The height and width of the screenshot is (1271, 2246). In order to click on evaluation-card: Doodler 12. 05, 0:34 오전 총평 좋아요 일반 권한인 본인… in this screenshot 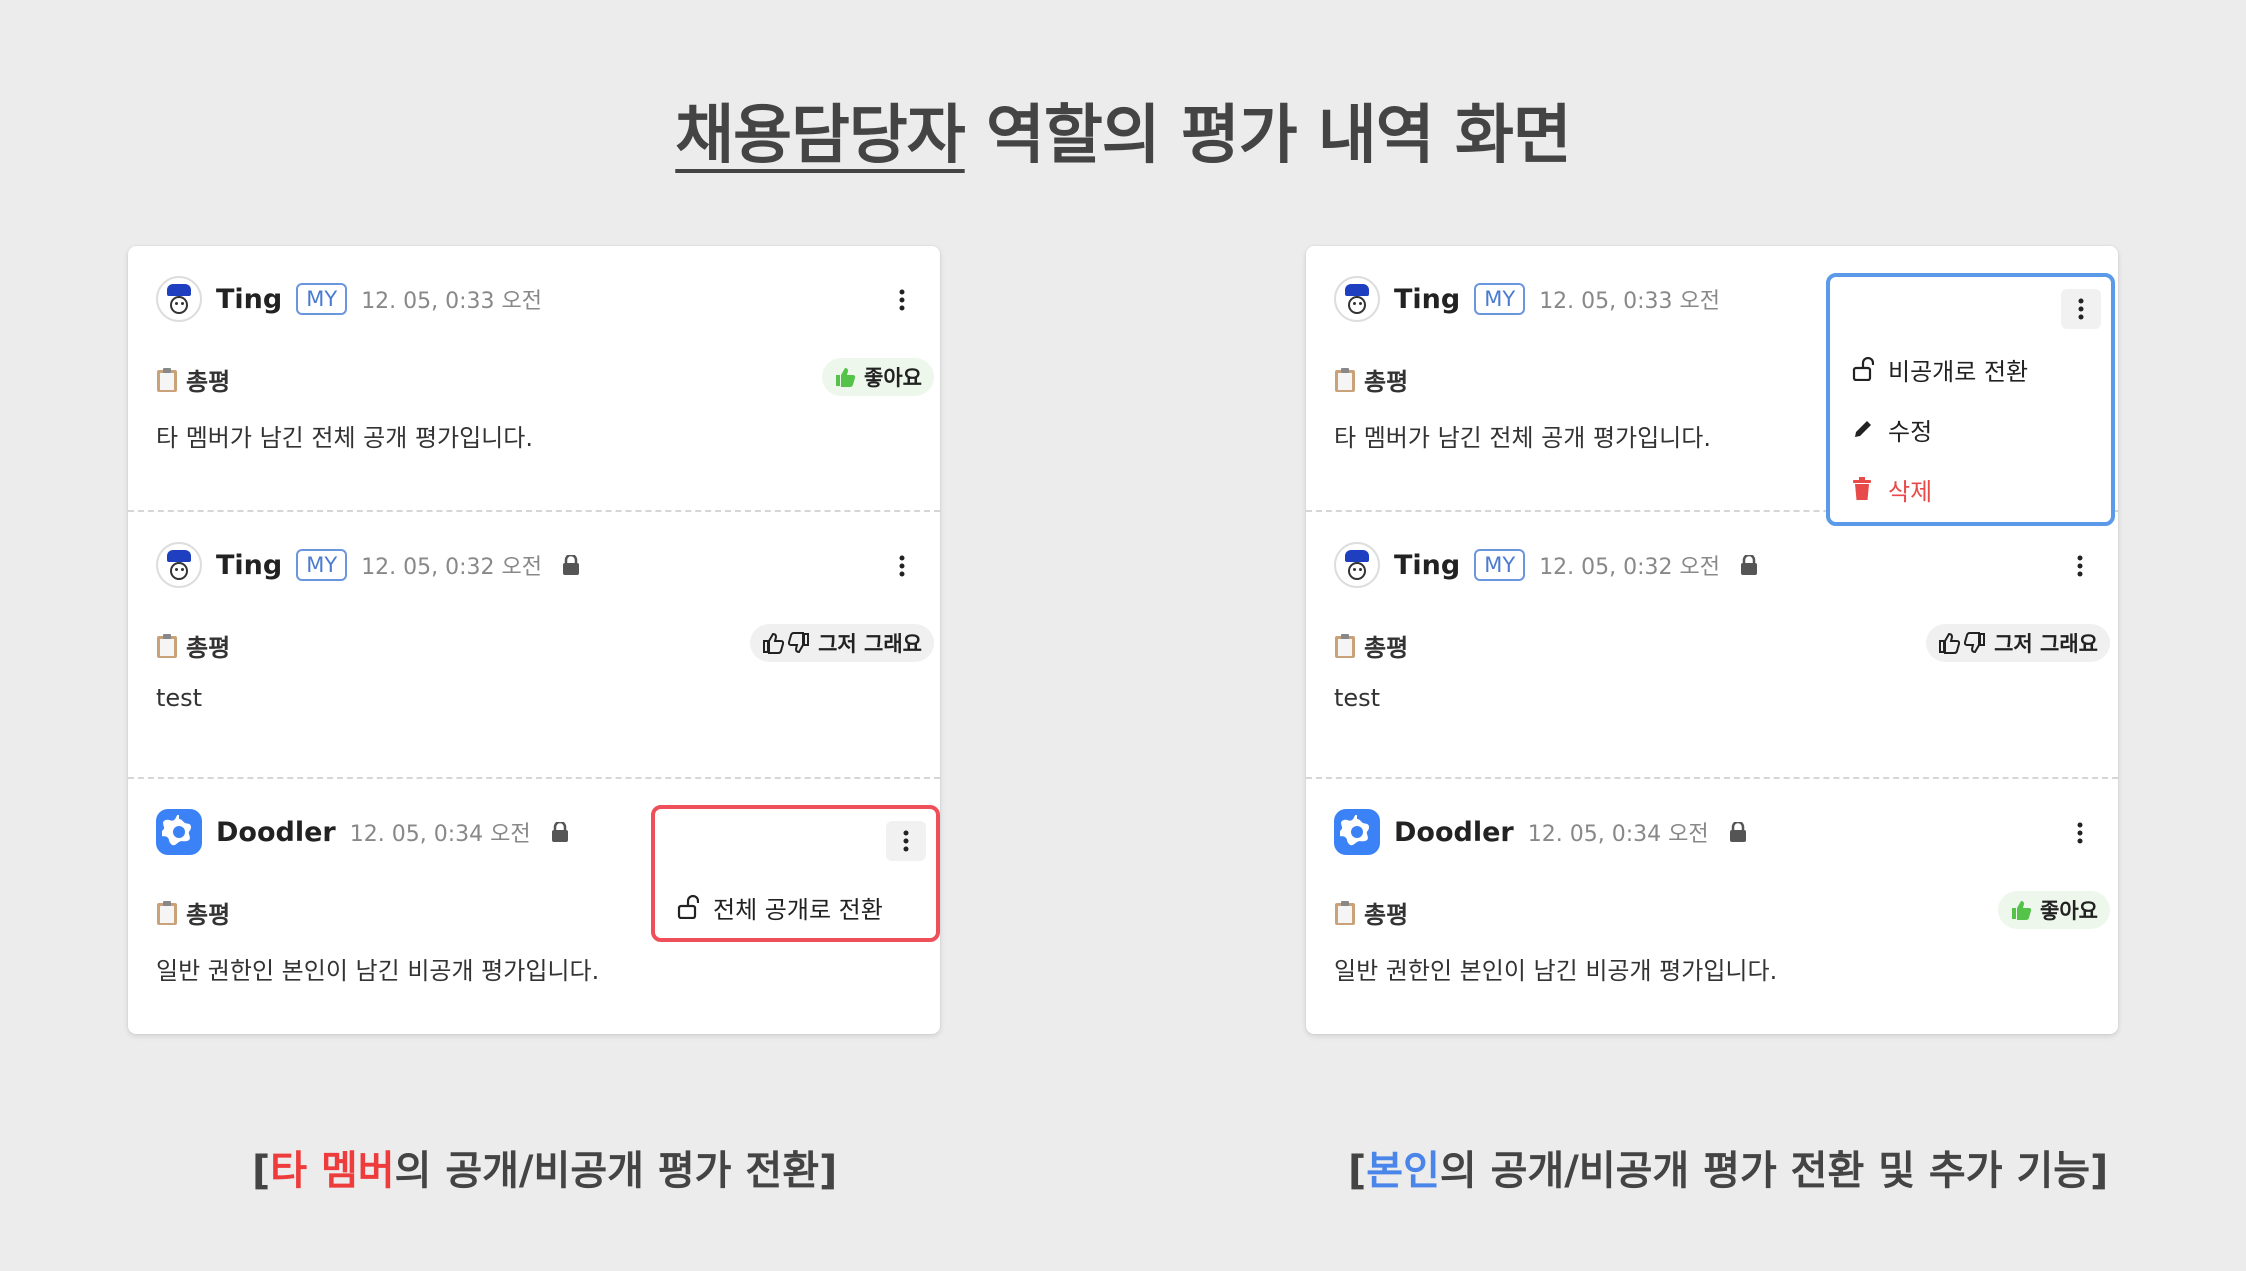, I will do `click(1712, 912)`.